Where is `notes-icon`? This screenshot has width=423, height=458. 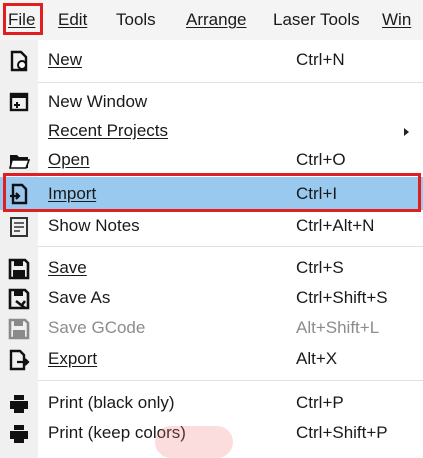
notes-icon is located at coordinates (19, 227).